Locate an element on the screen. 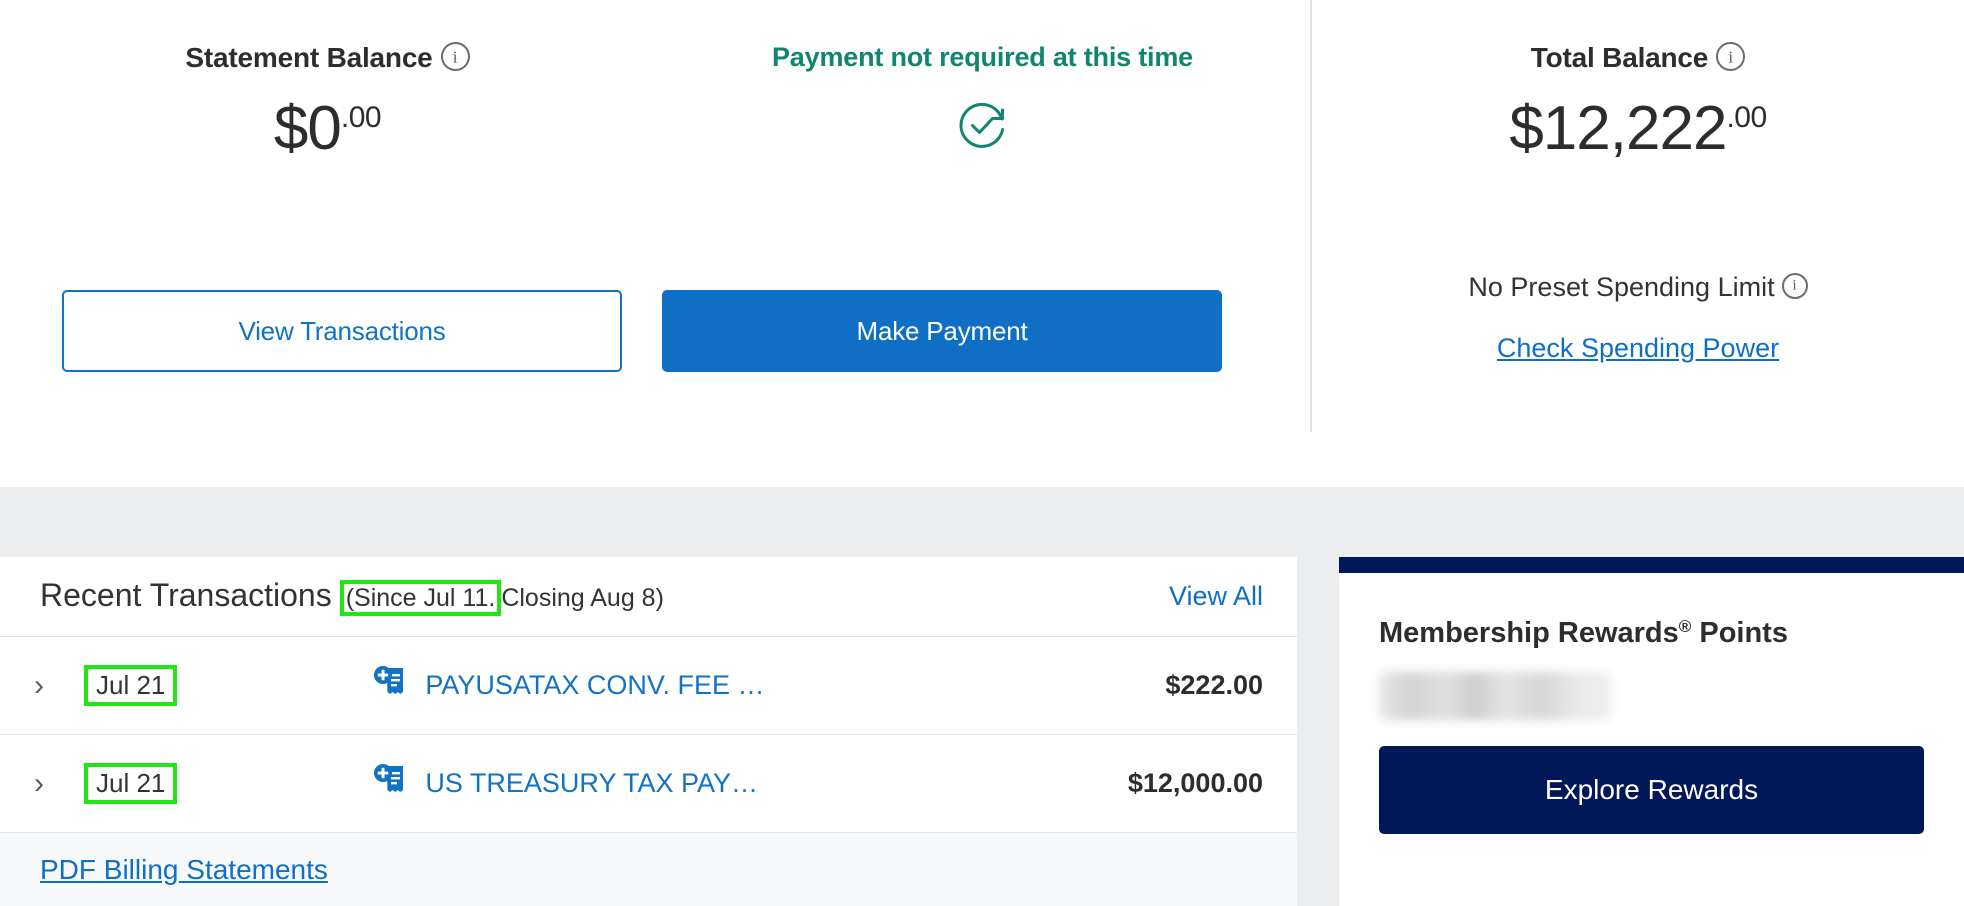 The height and width of the screenshot is (906, 1964). view-all-link: View All is located at coordinates (1216, 596).